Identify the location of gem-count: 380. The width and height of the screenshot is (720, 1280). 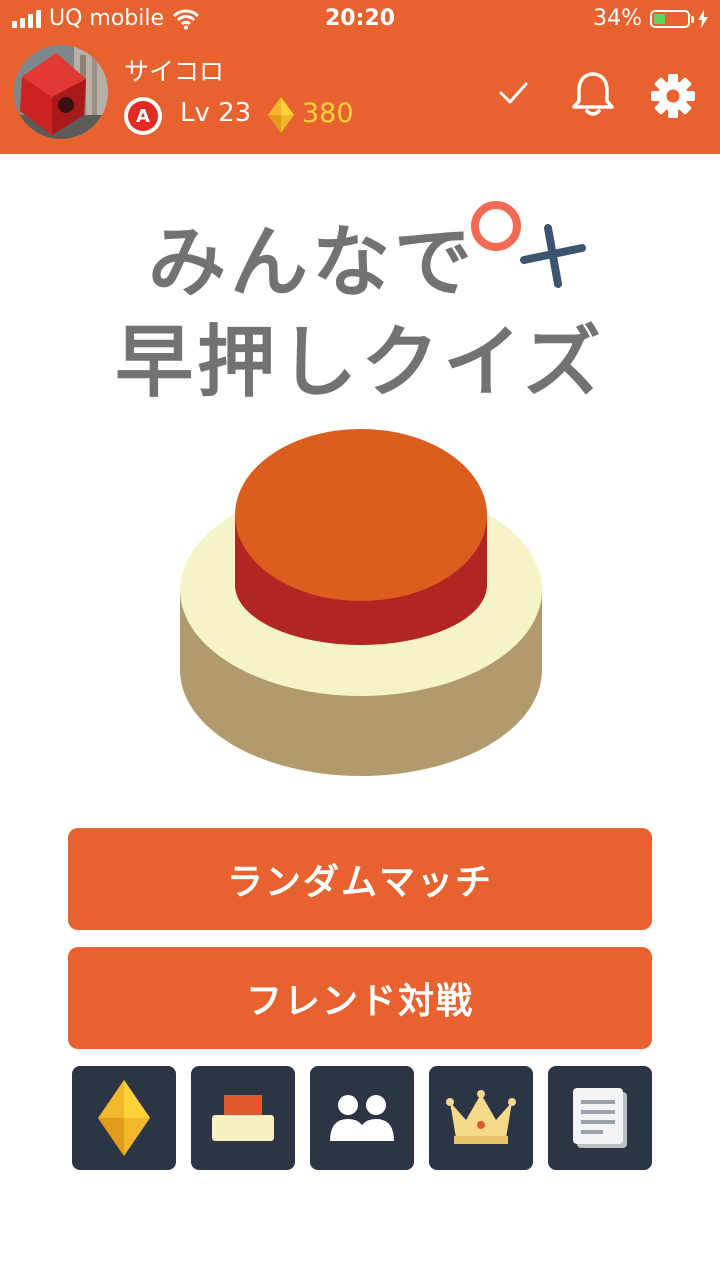
(328, 113).